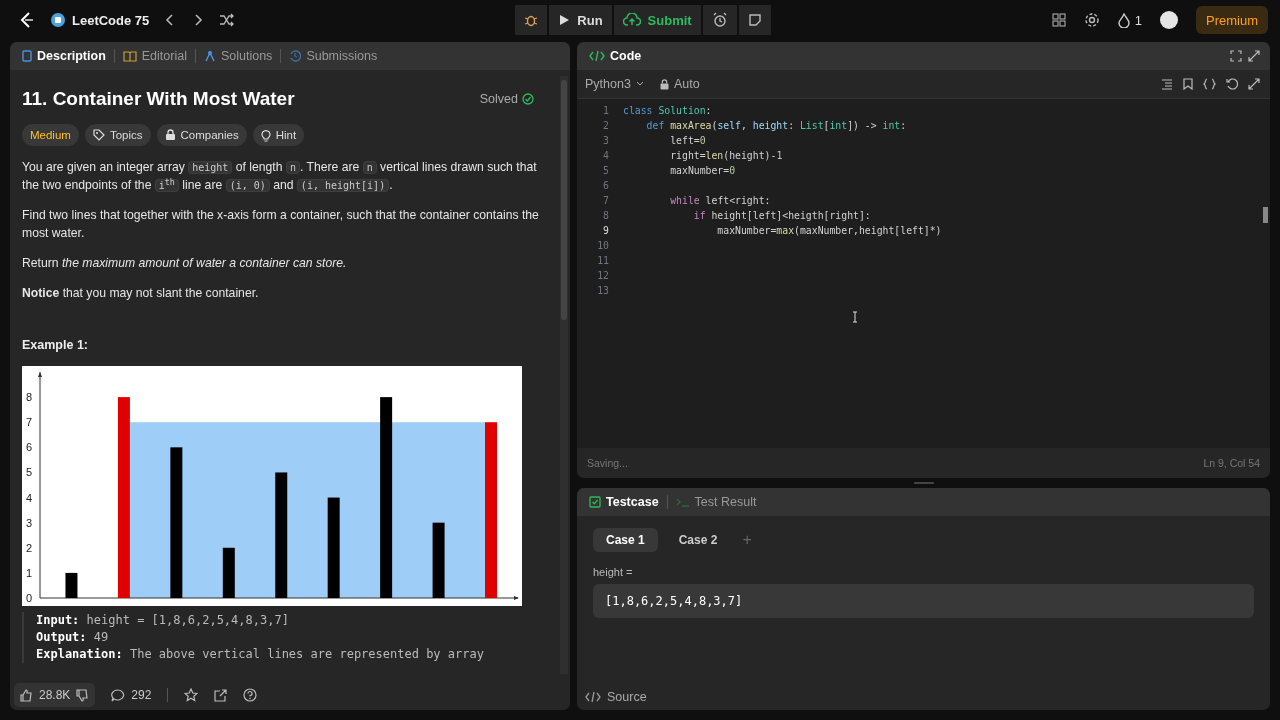 The height and width of the screenshot is (720, 1280). What do you see at coordinates (278, 135) in the screenshot?
I see `tag-button: Hint` at bounding box center [278, 135].